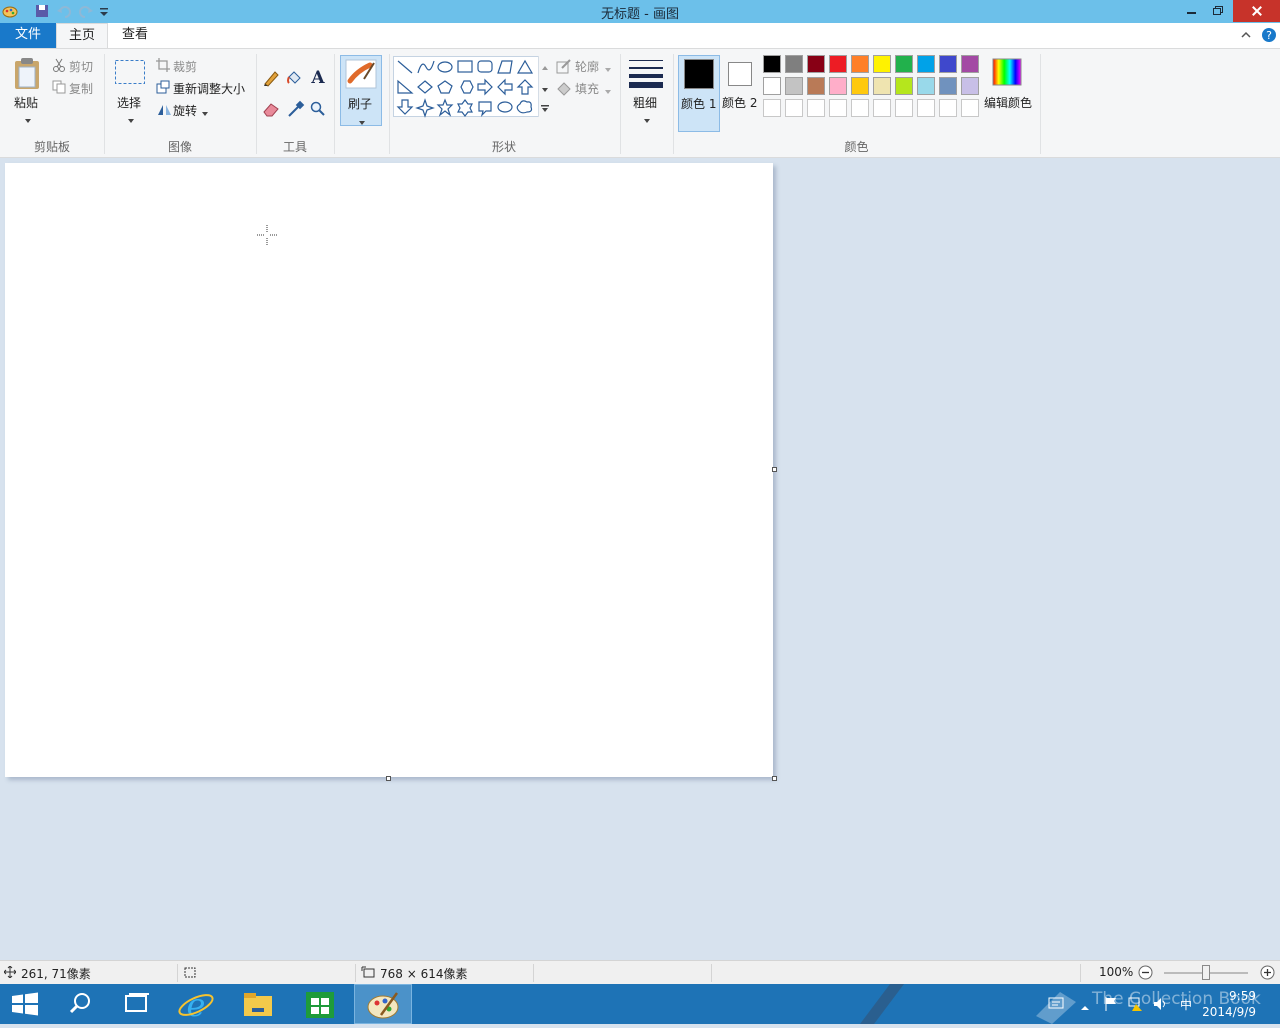 This screenshot has height=1028, width=1280. I want to click on color-picker-icon, so click(296, 110).